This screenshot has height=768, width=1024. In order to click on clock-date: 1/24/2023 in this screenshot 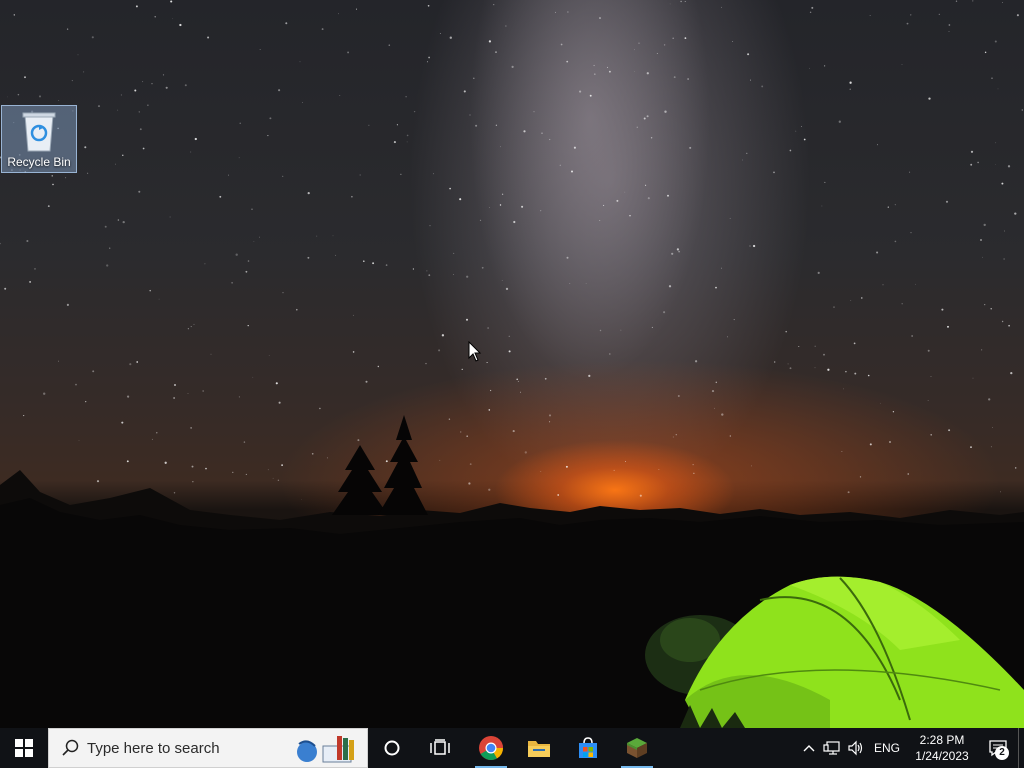, I will do `click(942, 756)`.